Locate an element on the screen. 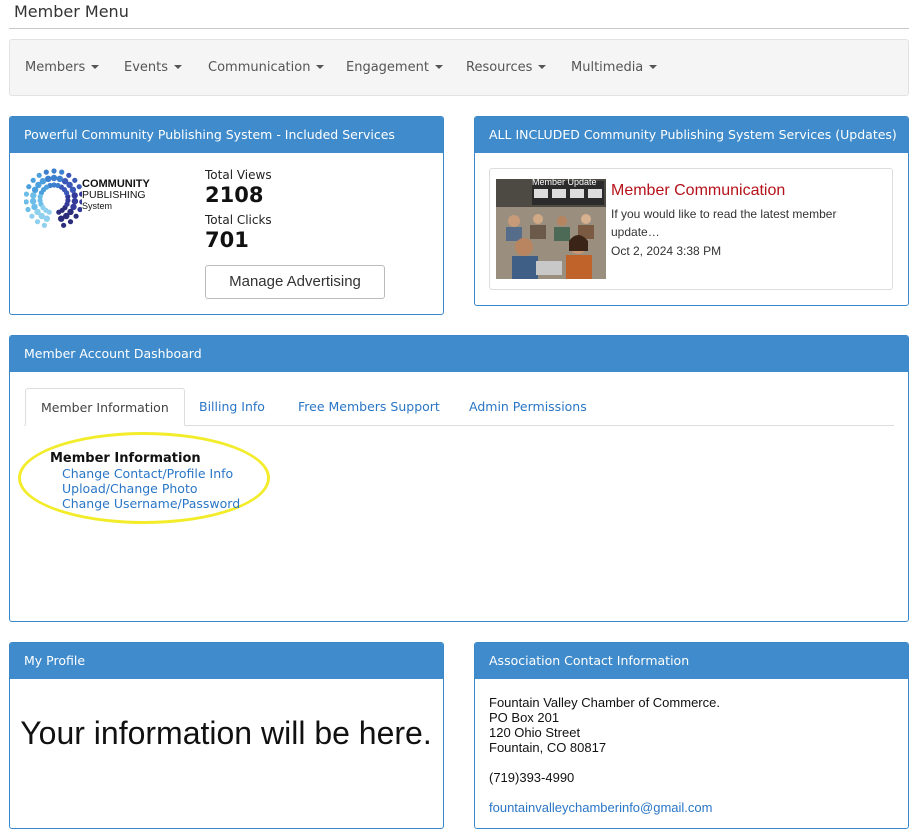  page-title: Member Menu is located at coordinates (71, 11).